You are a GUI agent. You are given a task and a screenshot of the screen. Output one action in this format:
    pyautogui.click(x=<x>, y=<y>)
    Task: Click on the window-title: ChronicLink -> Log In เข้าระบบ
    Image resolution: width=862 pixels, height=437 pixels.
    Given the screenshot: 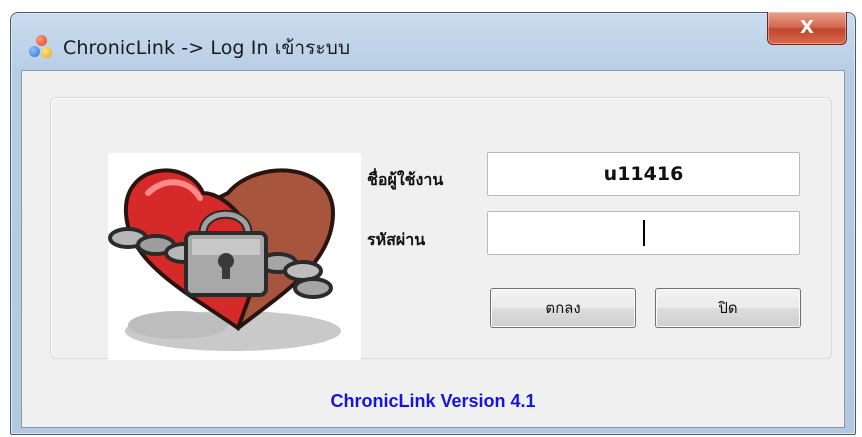 What is the action you would take?
    pyautogui.click(x=207, y=48)
    